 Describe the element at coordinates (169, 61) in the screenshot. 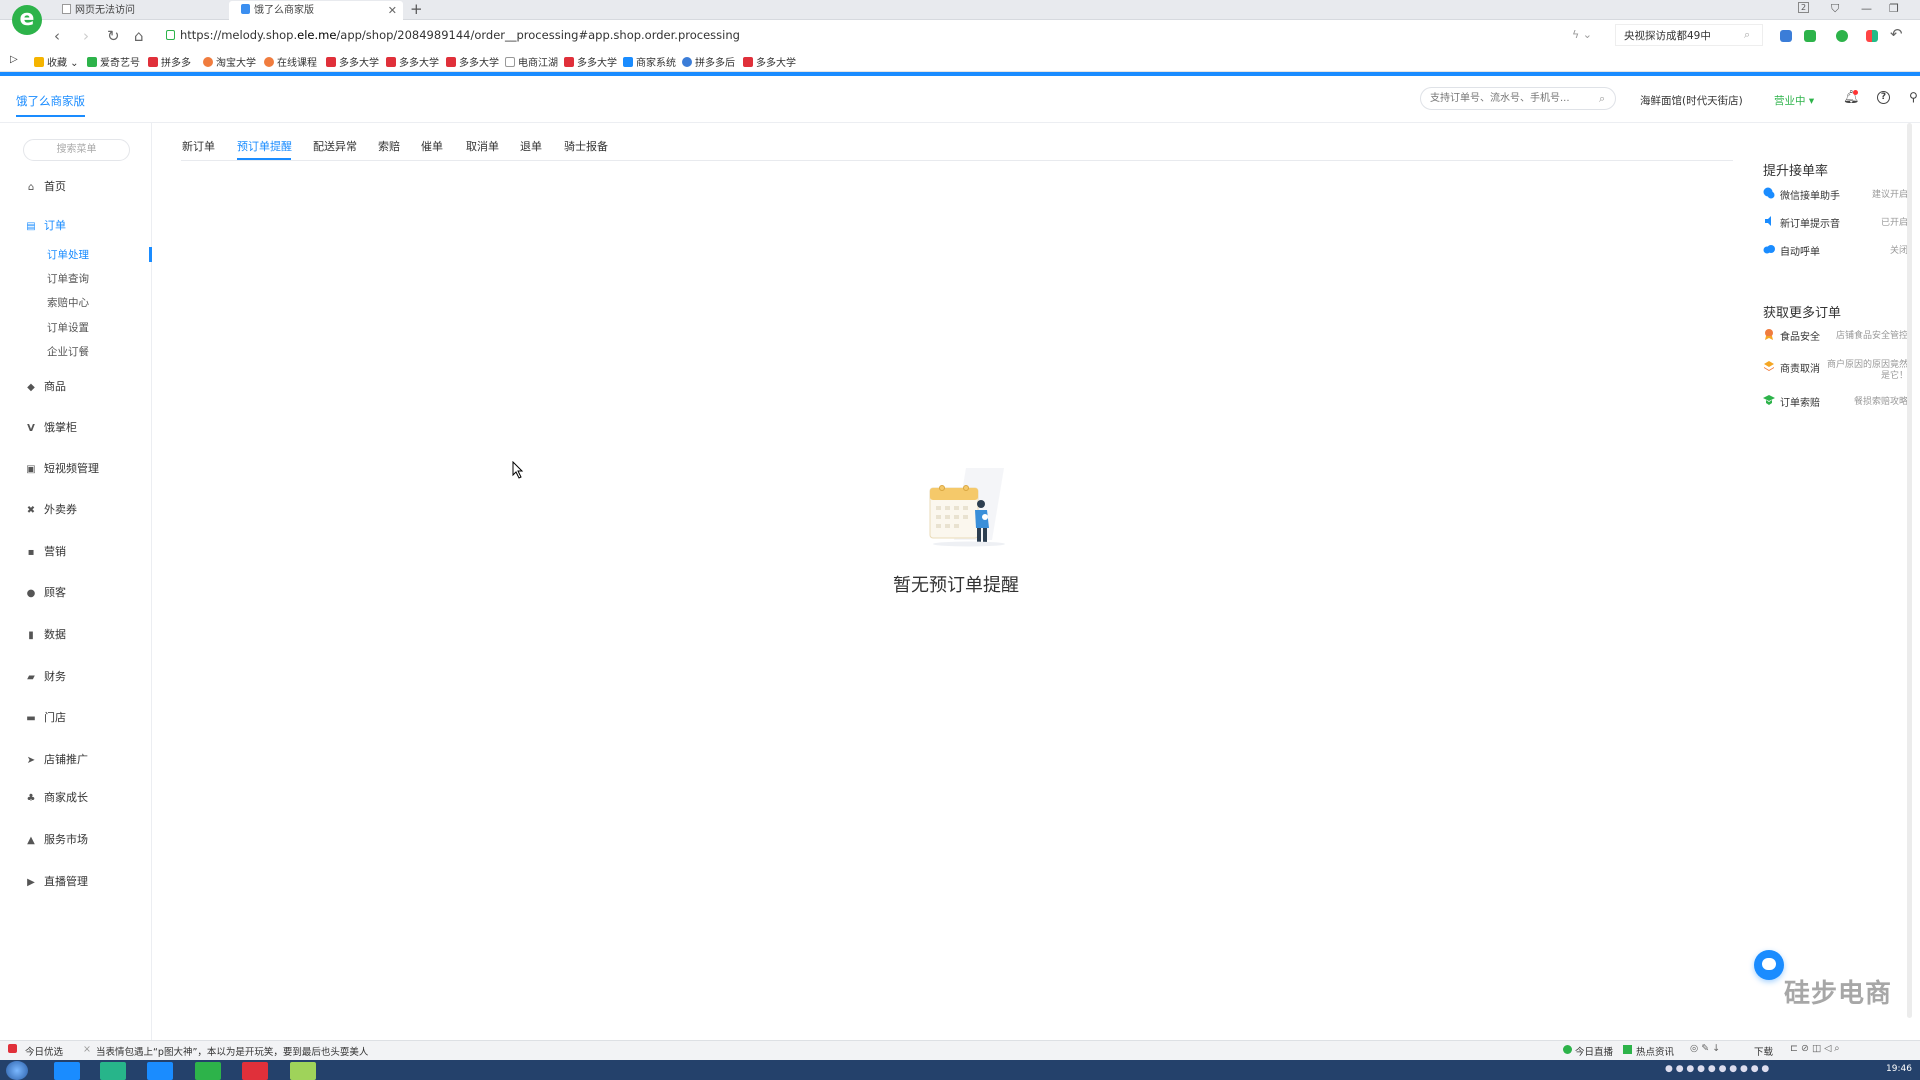

I see `bookmark-item: 拼多多` at that location.